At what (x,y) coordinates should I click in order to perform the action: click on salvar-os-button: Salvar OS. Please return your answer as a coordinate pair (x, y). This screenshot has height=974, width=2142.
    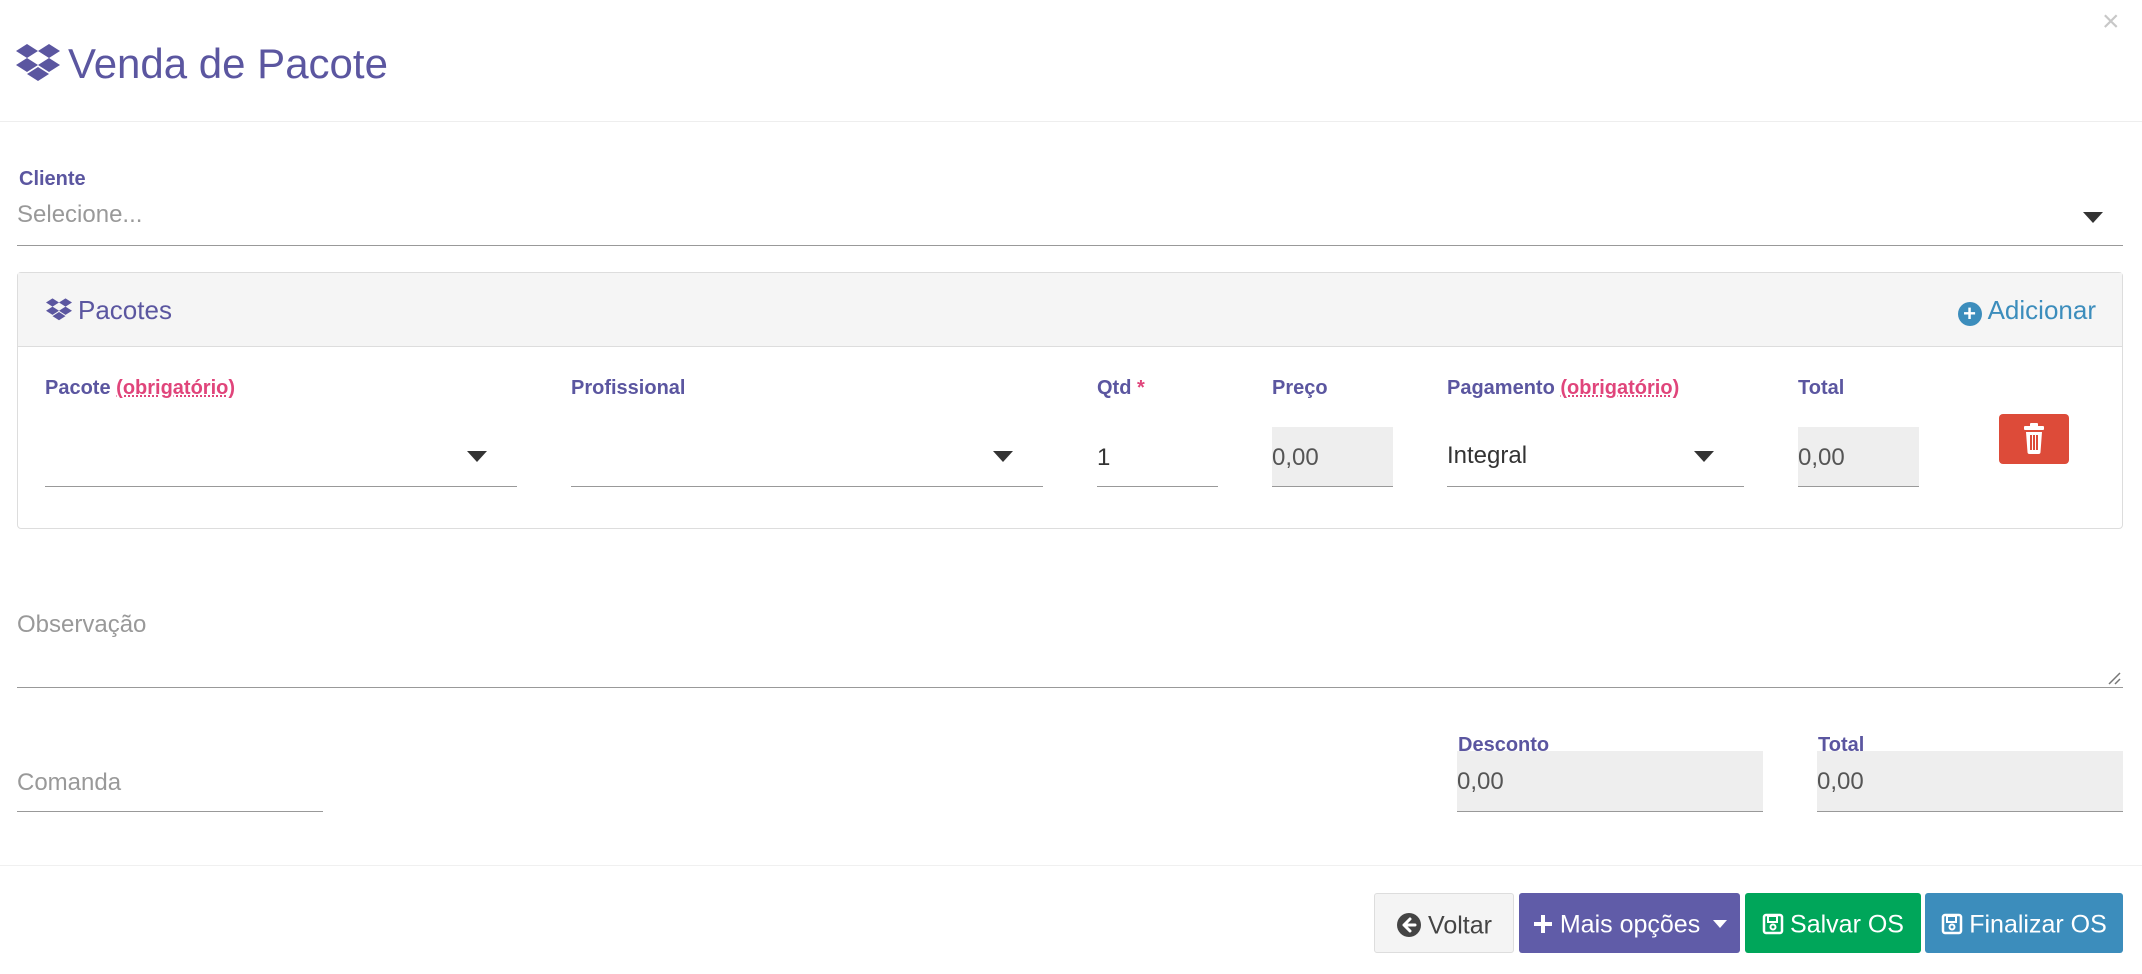
    Looking at the image, I should click on (1833, 923).